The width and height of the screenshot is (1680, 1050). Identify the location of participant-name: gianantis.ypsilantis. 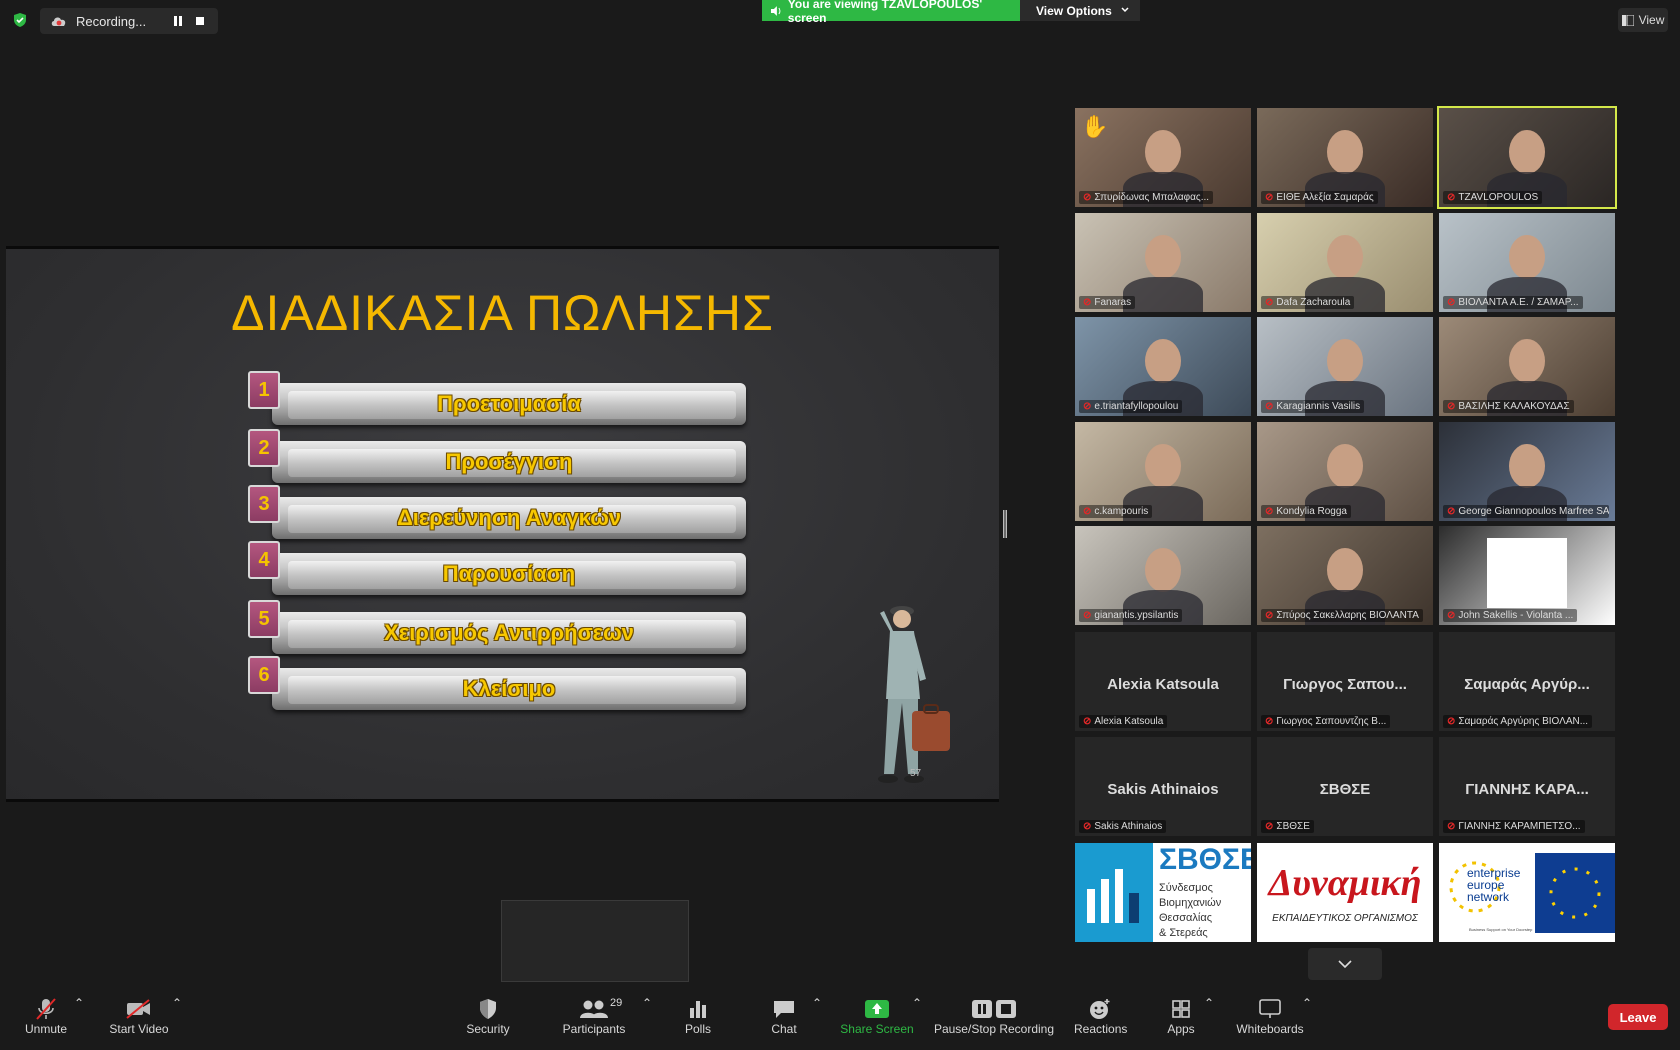
(1136, 615).